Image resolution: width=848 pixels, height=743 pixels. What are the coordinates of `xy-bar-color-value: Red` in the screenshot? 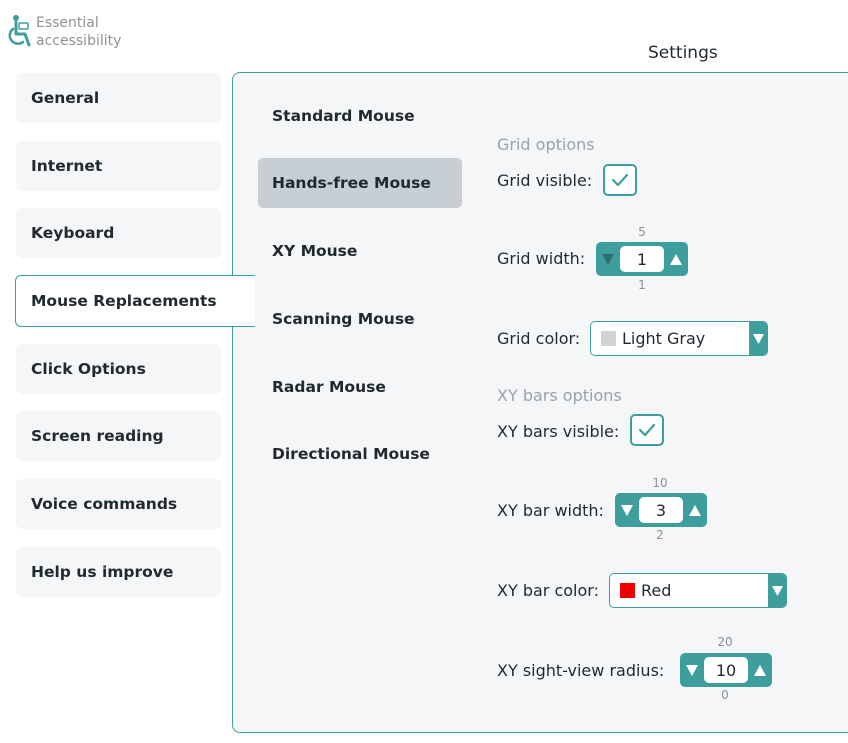 It's located at (656, 590).